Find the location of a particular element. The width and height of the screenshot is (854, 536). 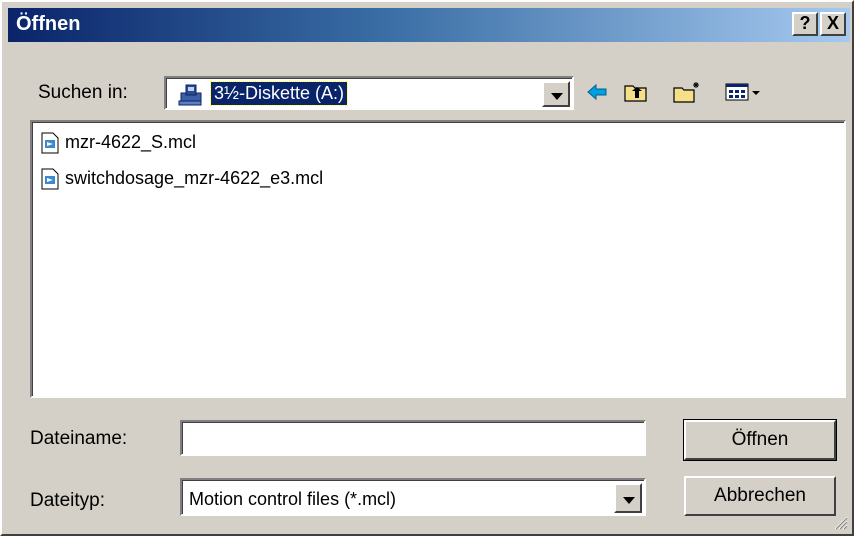

filetype-value: Motion control files (*.mcl) is located at coordinates (293, 499).